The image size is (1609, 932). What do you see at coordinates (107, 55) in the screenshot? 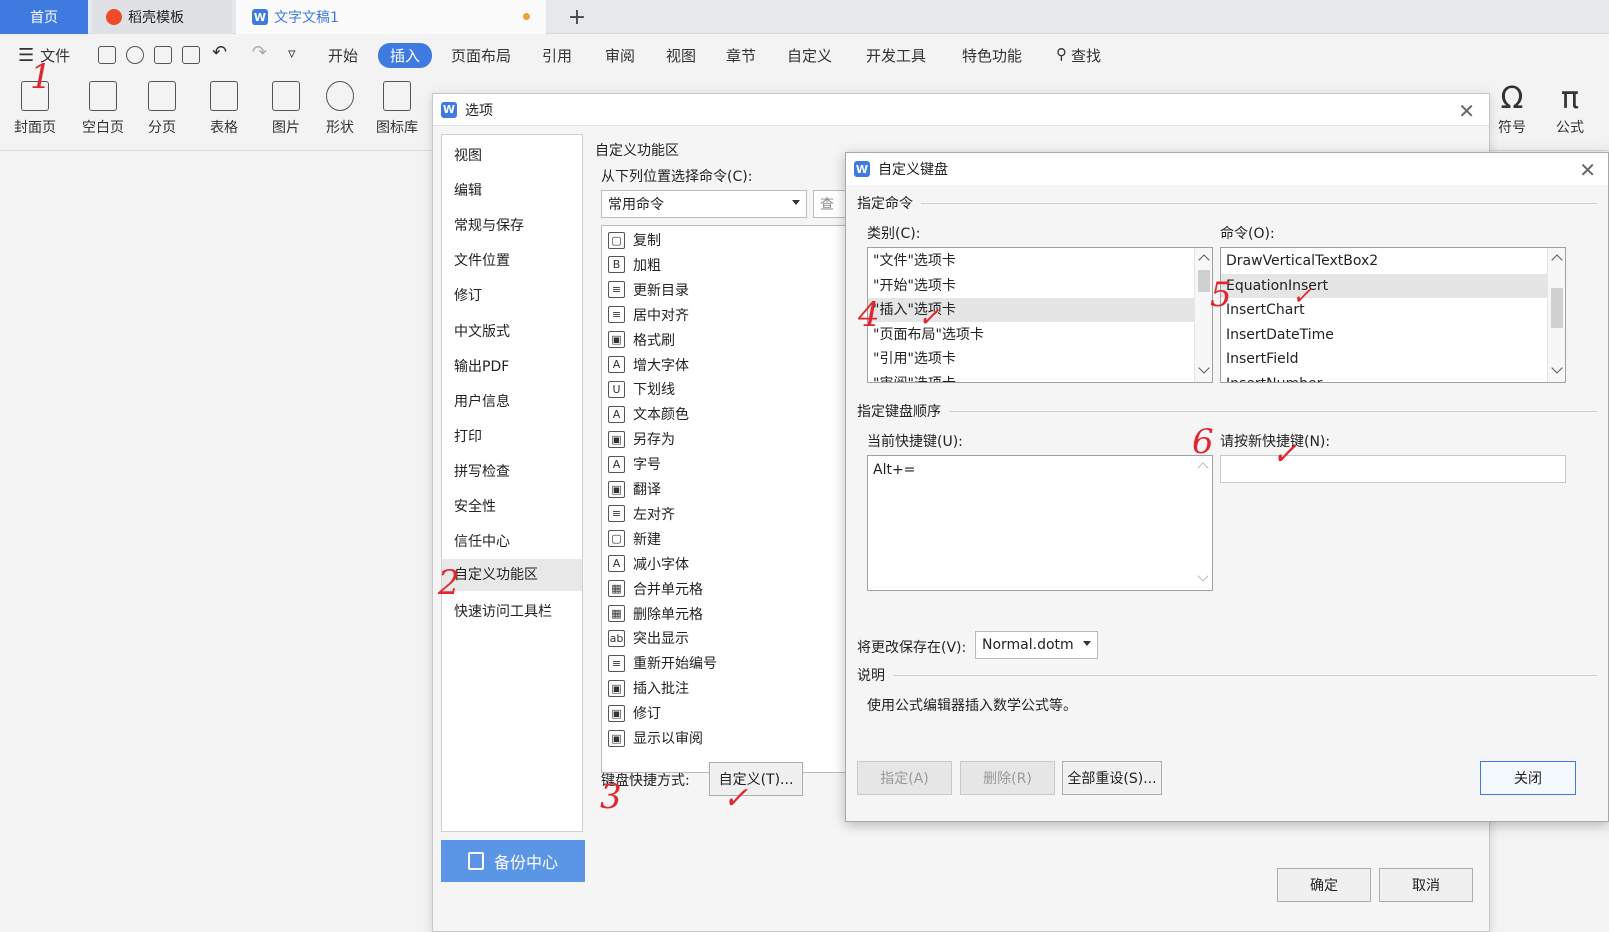
I see `save-icon` at bounding box center [107, 55].